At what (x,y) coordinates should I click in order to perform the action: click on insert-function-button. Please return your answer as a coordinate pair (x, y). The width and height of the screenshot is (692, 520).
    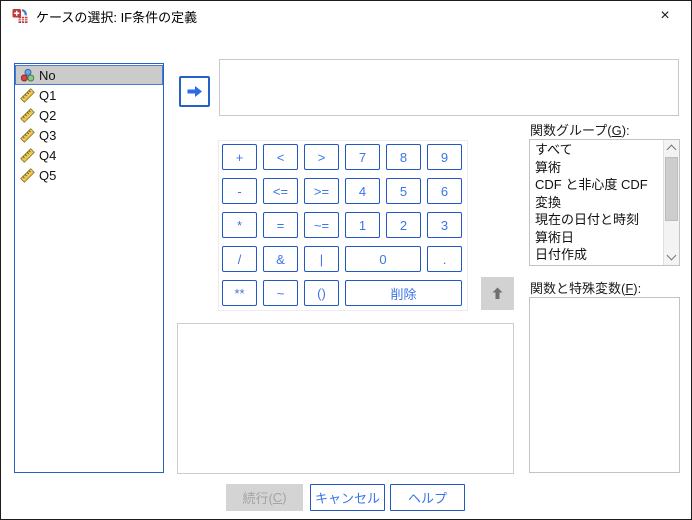
    Looking at the image, I should click on (497, 293).